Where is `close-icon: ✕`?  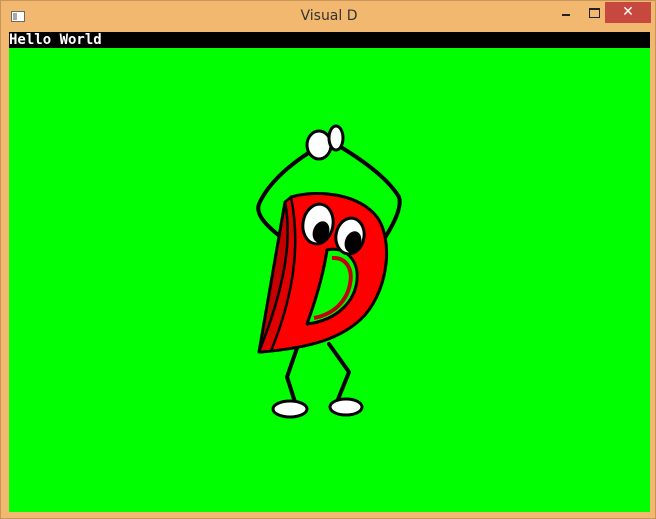 close-icon: ✕ is located at coordinates (628, 12).